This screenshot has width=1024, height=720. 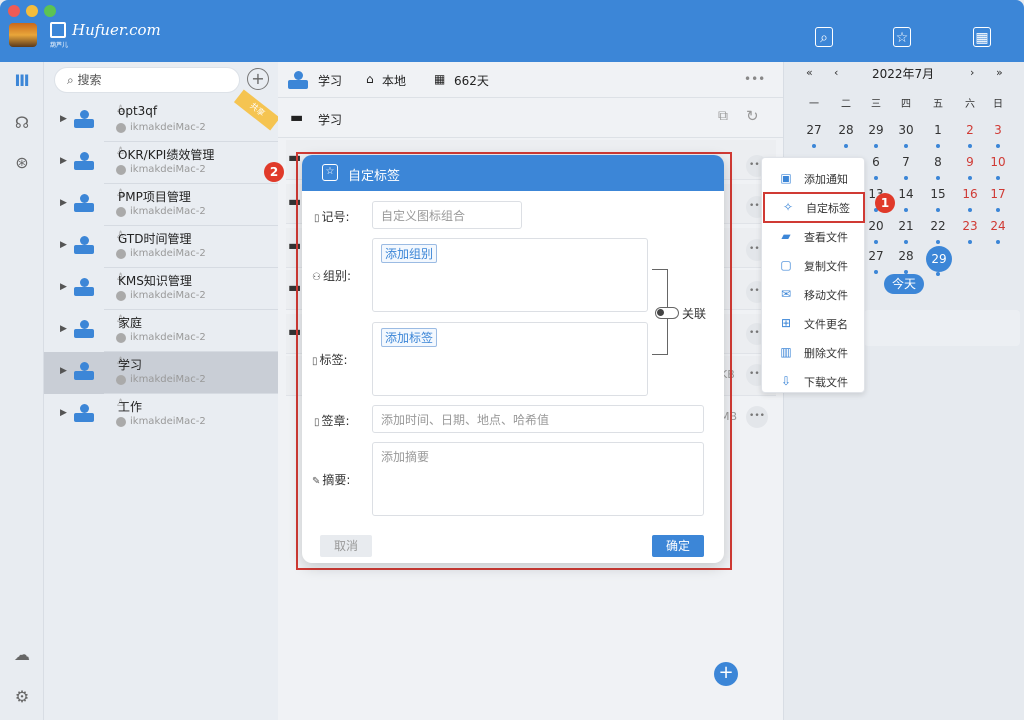 What do you see at coordinates (723, 116) in the screenshot?
I see `layout-icon: ⧉` at bounding box center [723, 116].